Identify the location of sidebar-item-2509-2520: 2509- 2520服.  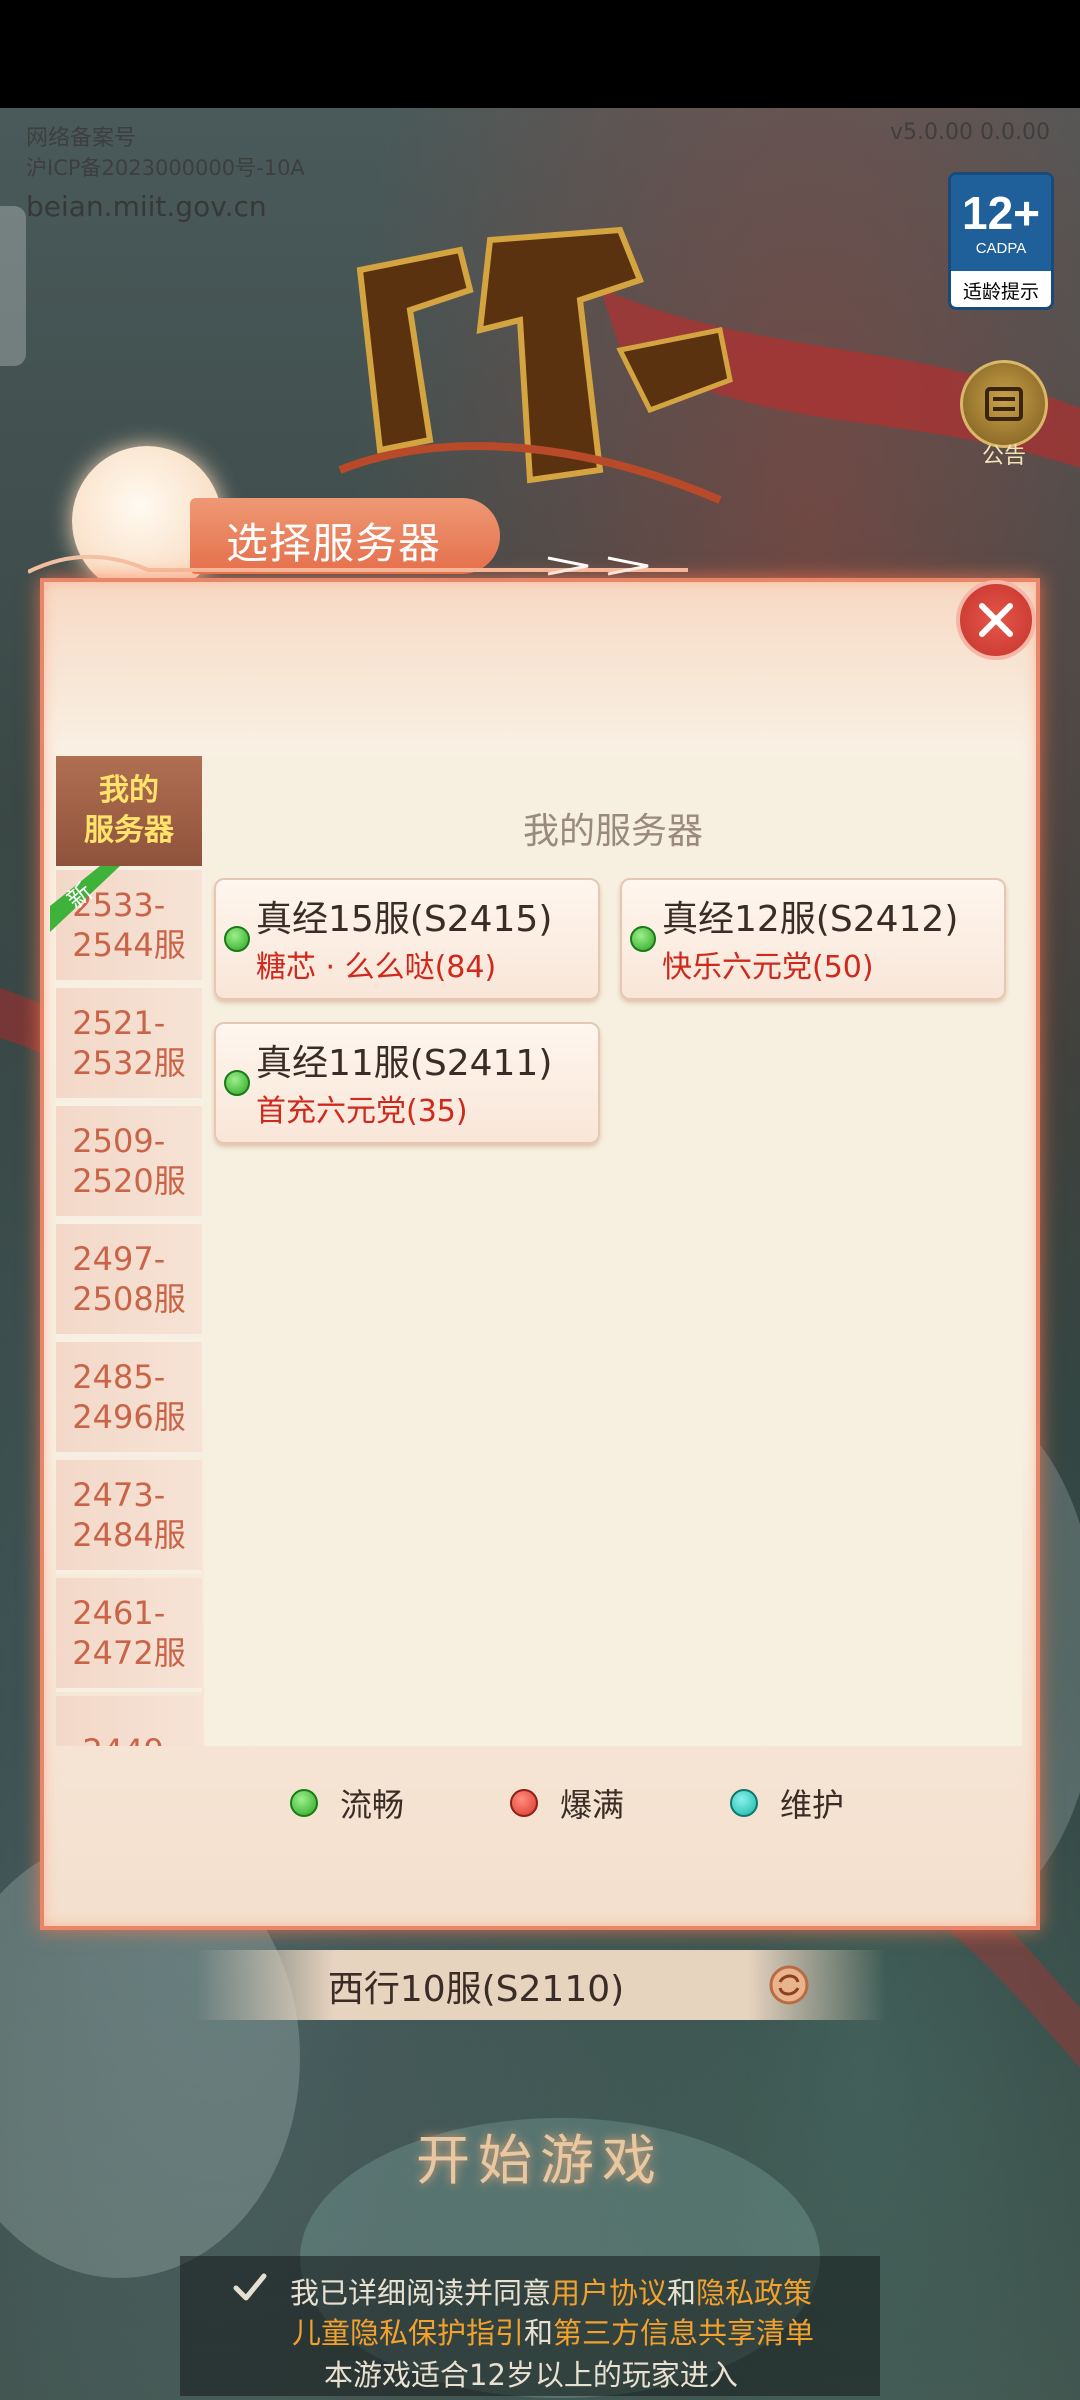
(129, 1163).